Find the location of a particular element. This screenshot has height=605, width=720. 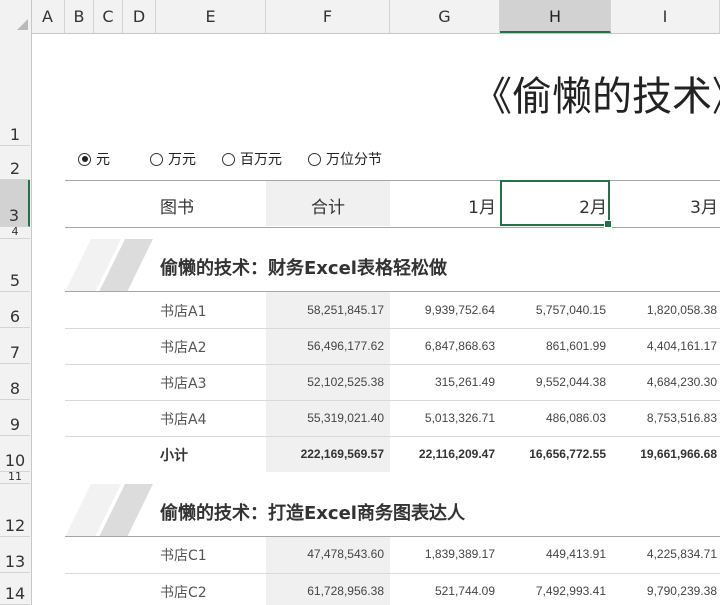

unit-radio-yuan: 元 is located at coordinates (94, 159).